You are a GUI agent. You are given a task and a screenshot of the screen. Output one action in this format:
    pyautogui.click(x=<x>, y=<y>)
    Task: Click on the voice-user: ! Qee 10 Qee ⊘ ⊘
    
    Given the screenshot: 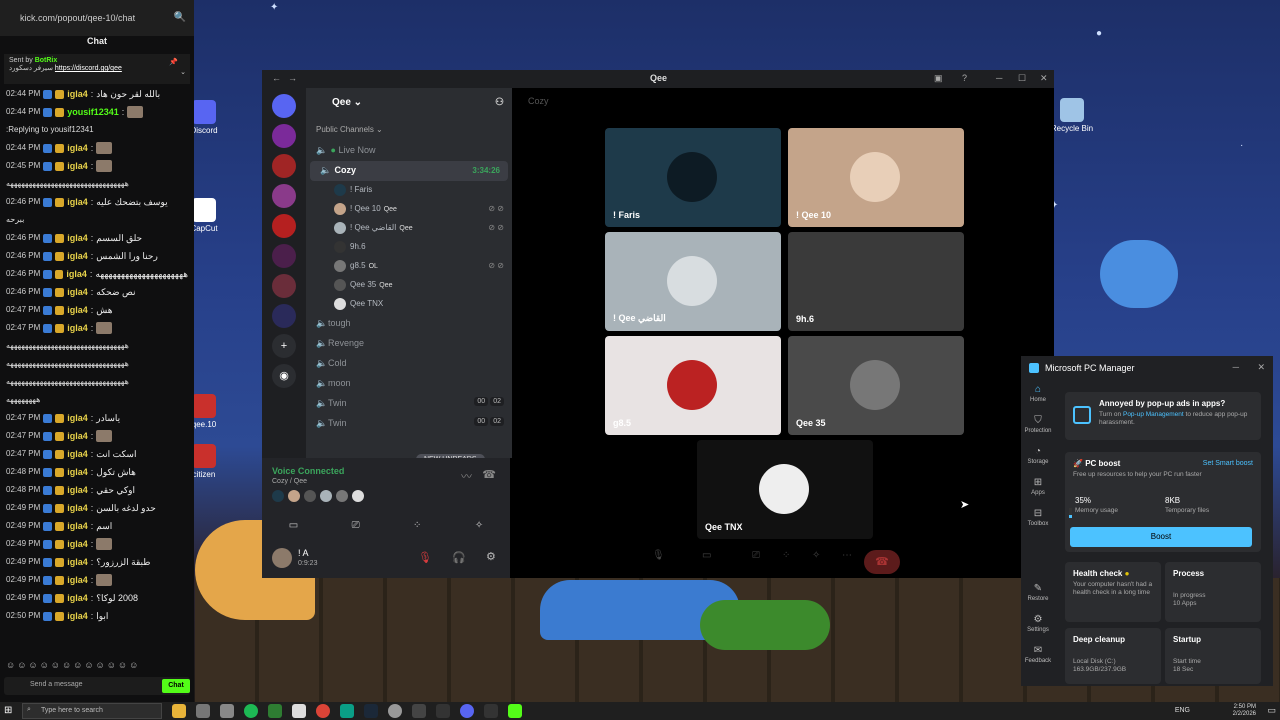 What is the action you would take?
    pyautogui.click(x=409, y=209)
    